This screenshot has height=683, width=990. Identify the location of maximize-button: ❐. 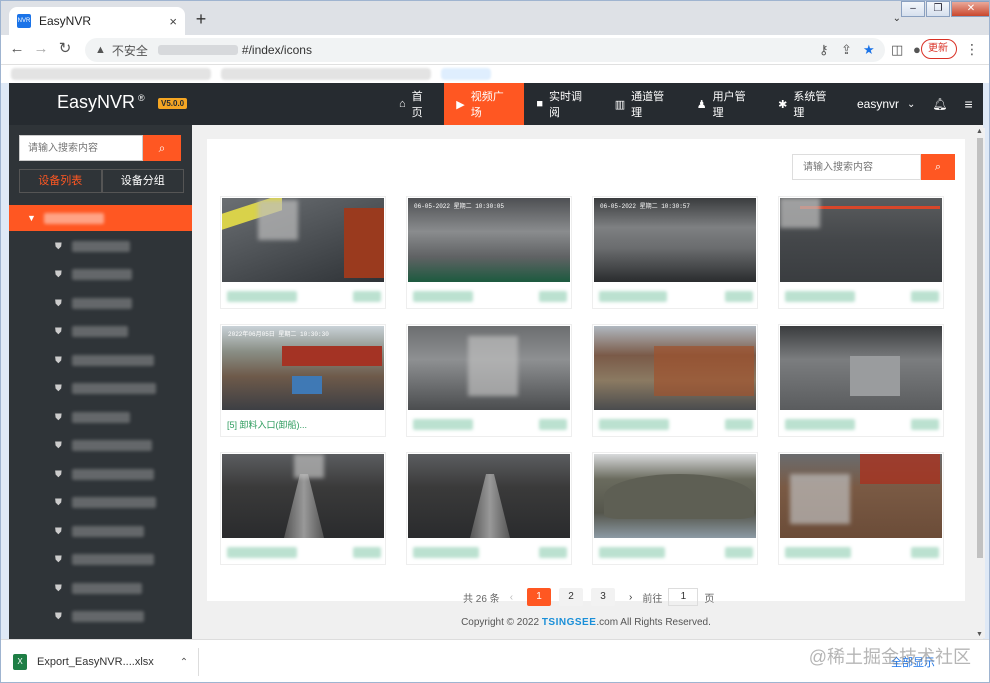
(938, 9).